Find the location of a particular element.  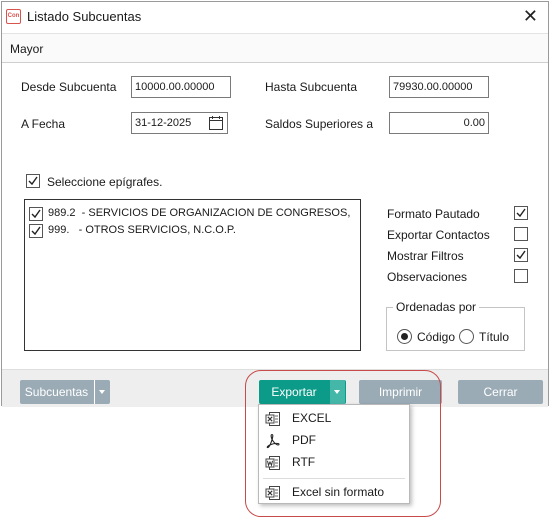

menu-item-rtf: RTF is located at coordinates (334, 462).